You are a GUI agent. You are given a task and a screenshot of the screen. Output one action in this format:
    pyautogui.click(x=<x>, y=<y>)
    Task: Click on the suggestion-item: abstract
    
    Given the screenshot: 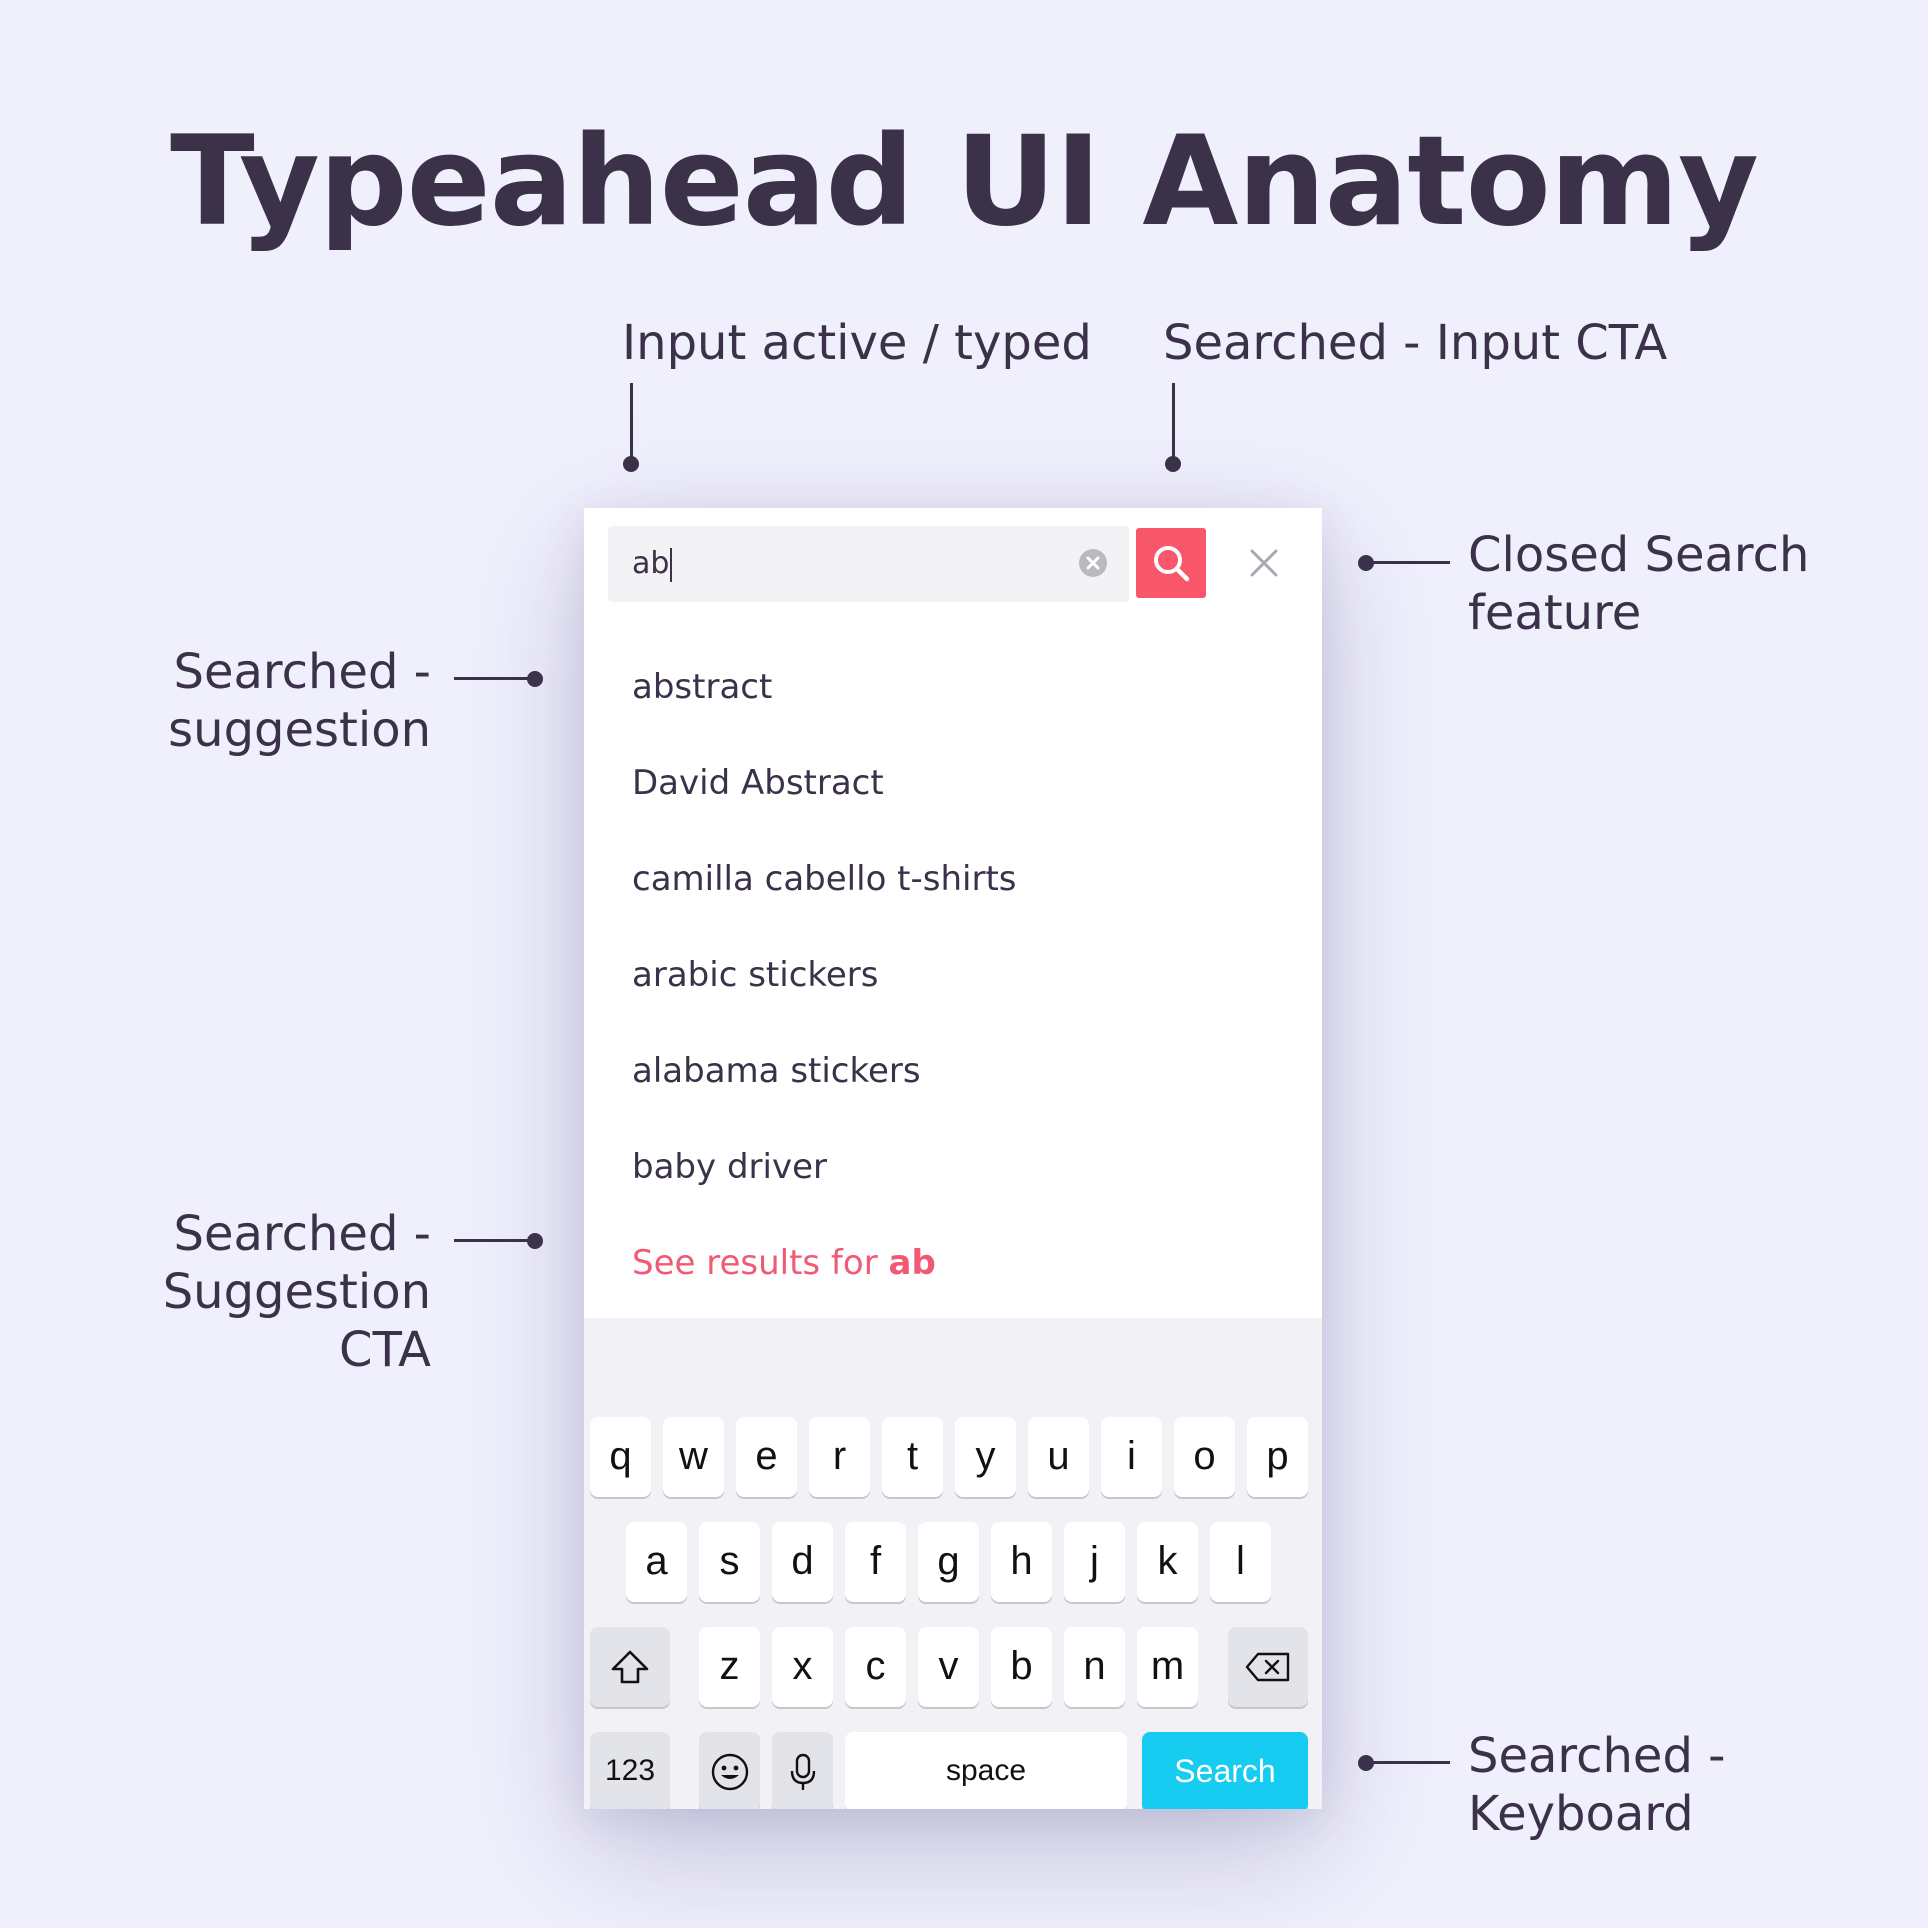 What is the action you would take?
    pyautogui.click(x=702, y=687)
    